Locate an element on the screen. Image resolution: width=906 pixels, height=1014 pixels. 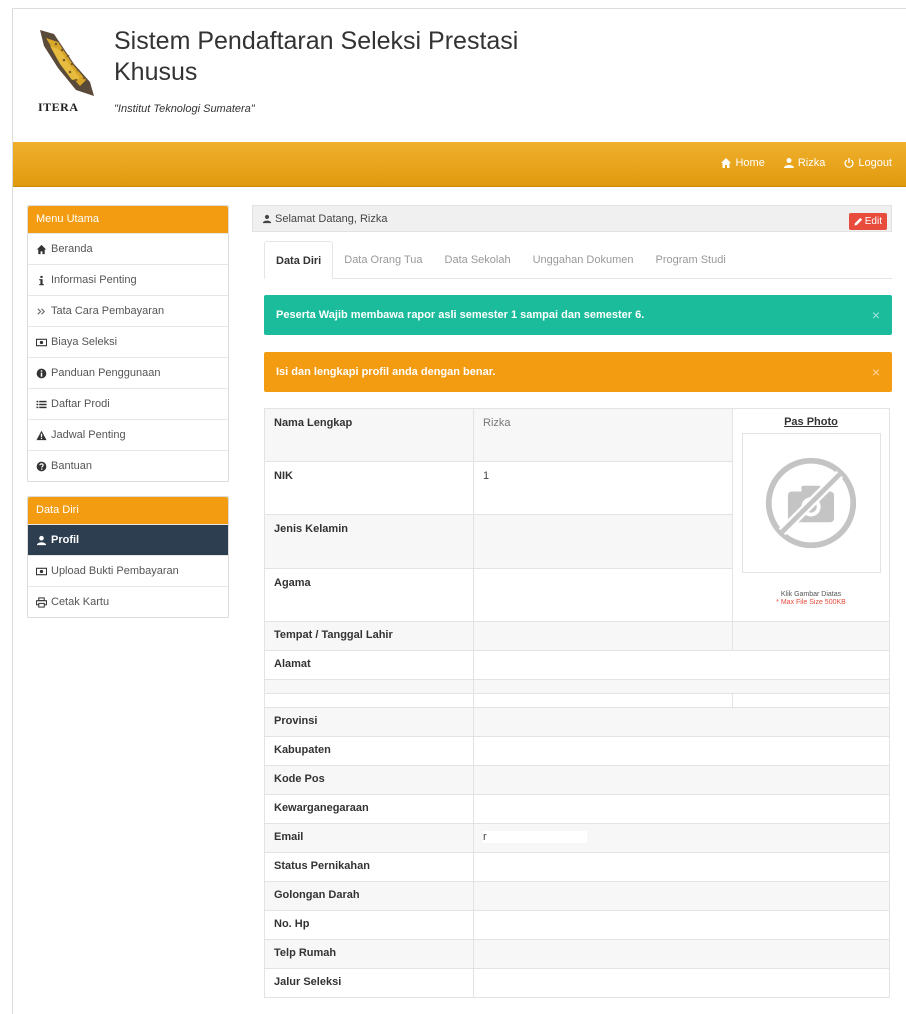
sidebar-item-daftar-prodi: Daftar Prodi is located at coordinates (128, 403).